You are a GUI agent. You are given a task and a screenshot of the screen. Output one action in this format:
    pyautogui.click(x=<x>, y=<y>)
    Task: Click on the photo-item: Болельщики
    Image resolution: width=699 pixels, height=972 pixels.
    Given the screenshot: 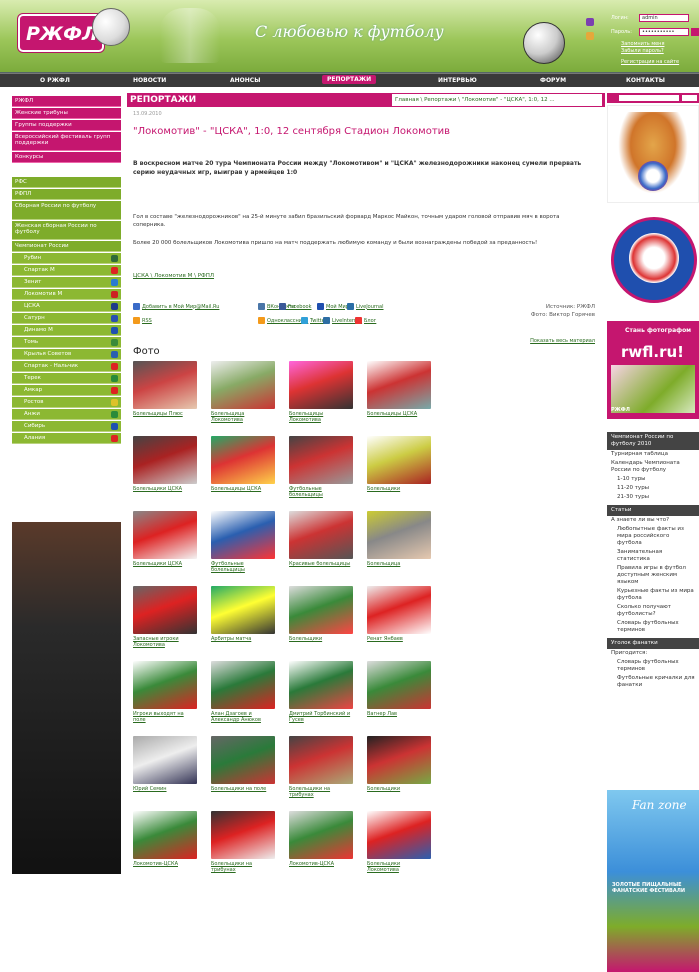 What is the action you would take?
    pyautogui.click(x=399, y=464)
    